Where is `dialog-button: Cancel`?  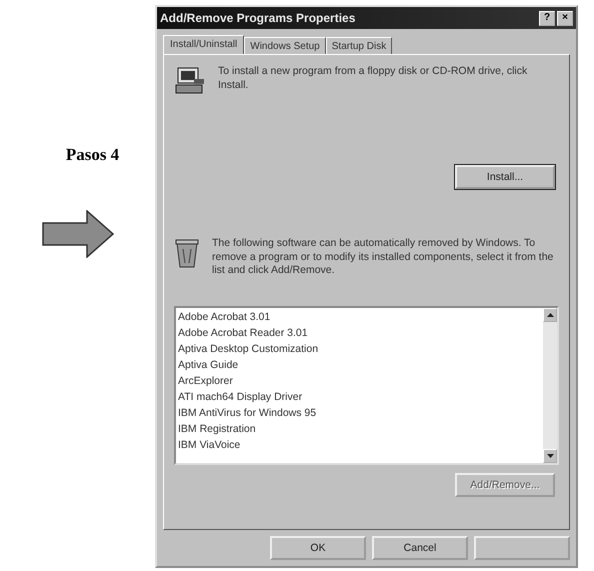 dialog-button: Cancel is located at coordinates (420, 548).